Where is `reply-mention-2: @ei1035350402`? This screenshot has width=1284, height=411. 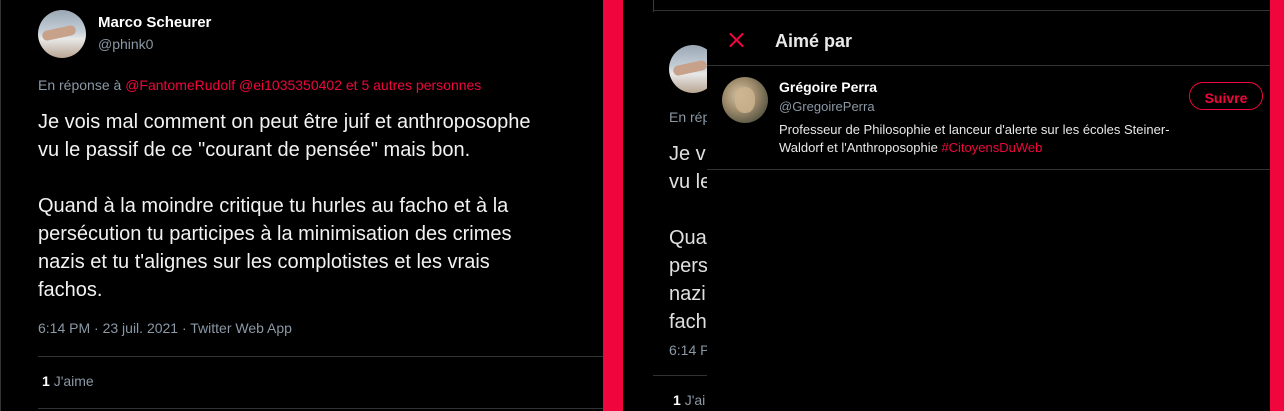 reply-mention-2: @ei1035350402 is located at coordinates (290, 85).